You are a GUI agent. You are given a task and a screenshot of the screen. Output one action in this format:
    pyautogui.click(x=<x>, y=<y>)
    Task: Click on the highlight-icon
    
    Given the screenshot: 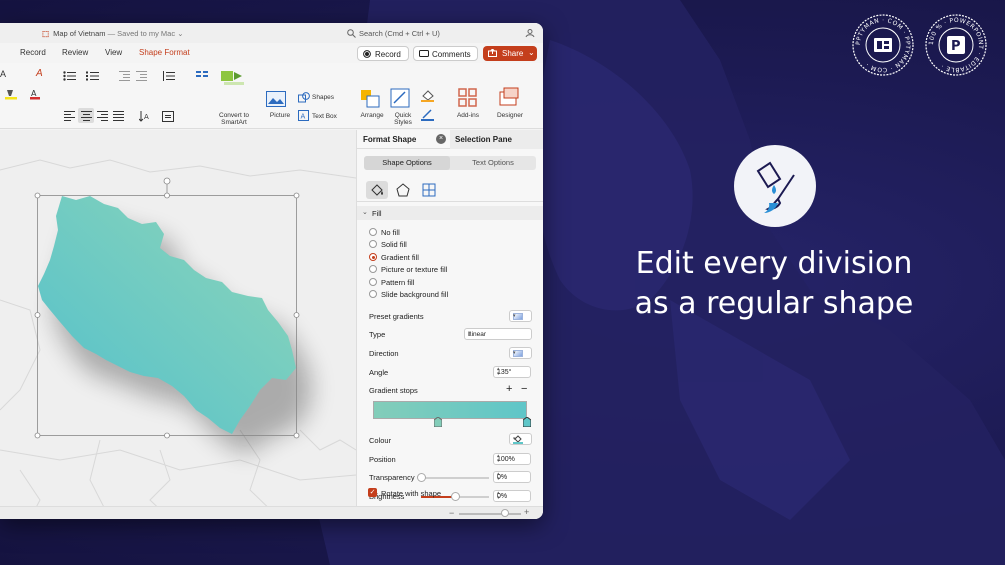 What is the action you would take?
    pyautogui.click(x=12, y=94)
    